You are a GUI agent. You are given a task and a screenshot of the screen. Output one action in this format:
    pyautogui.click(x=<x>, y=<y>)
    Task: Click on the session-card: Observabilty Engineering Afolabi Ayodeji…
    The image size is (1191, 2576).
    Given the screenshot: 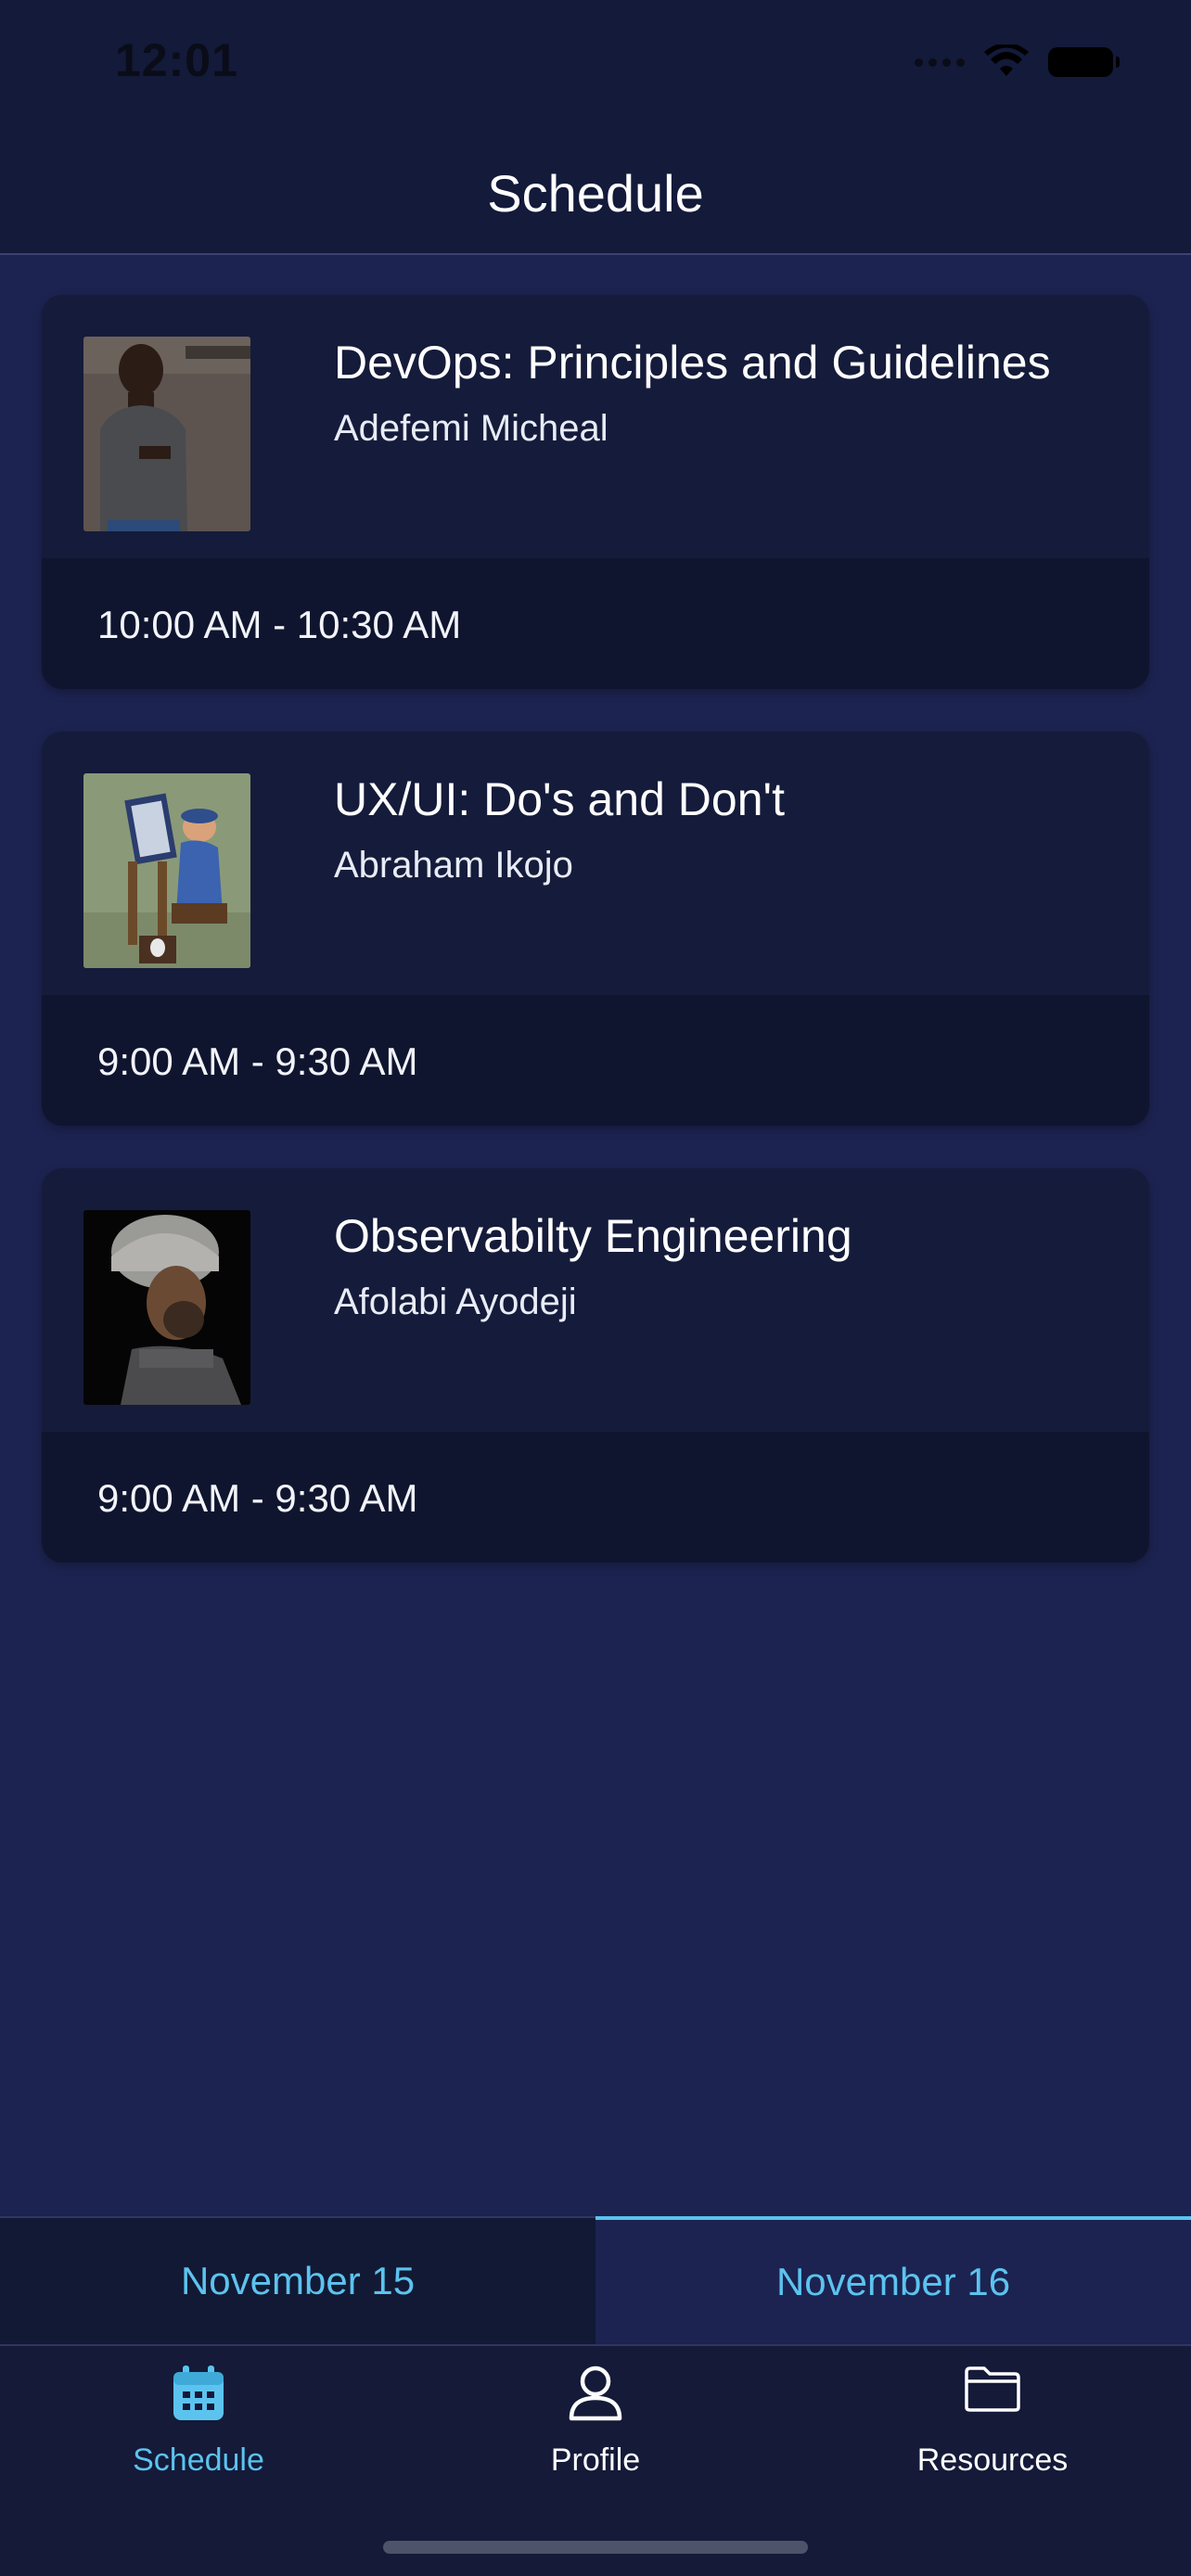 What is the action you would take?
    pyautogui.click(x=595, y=1365)
    